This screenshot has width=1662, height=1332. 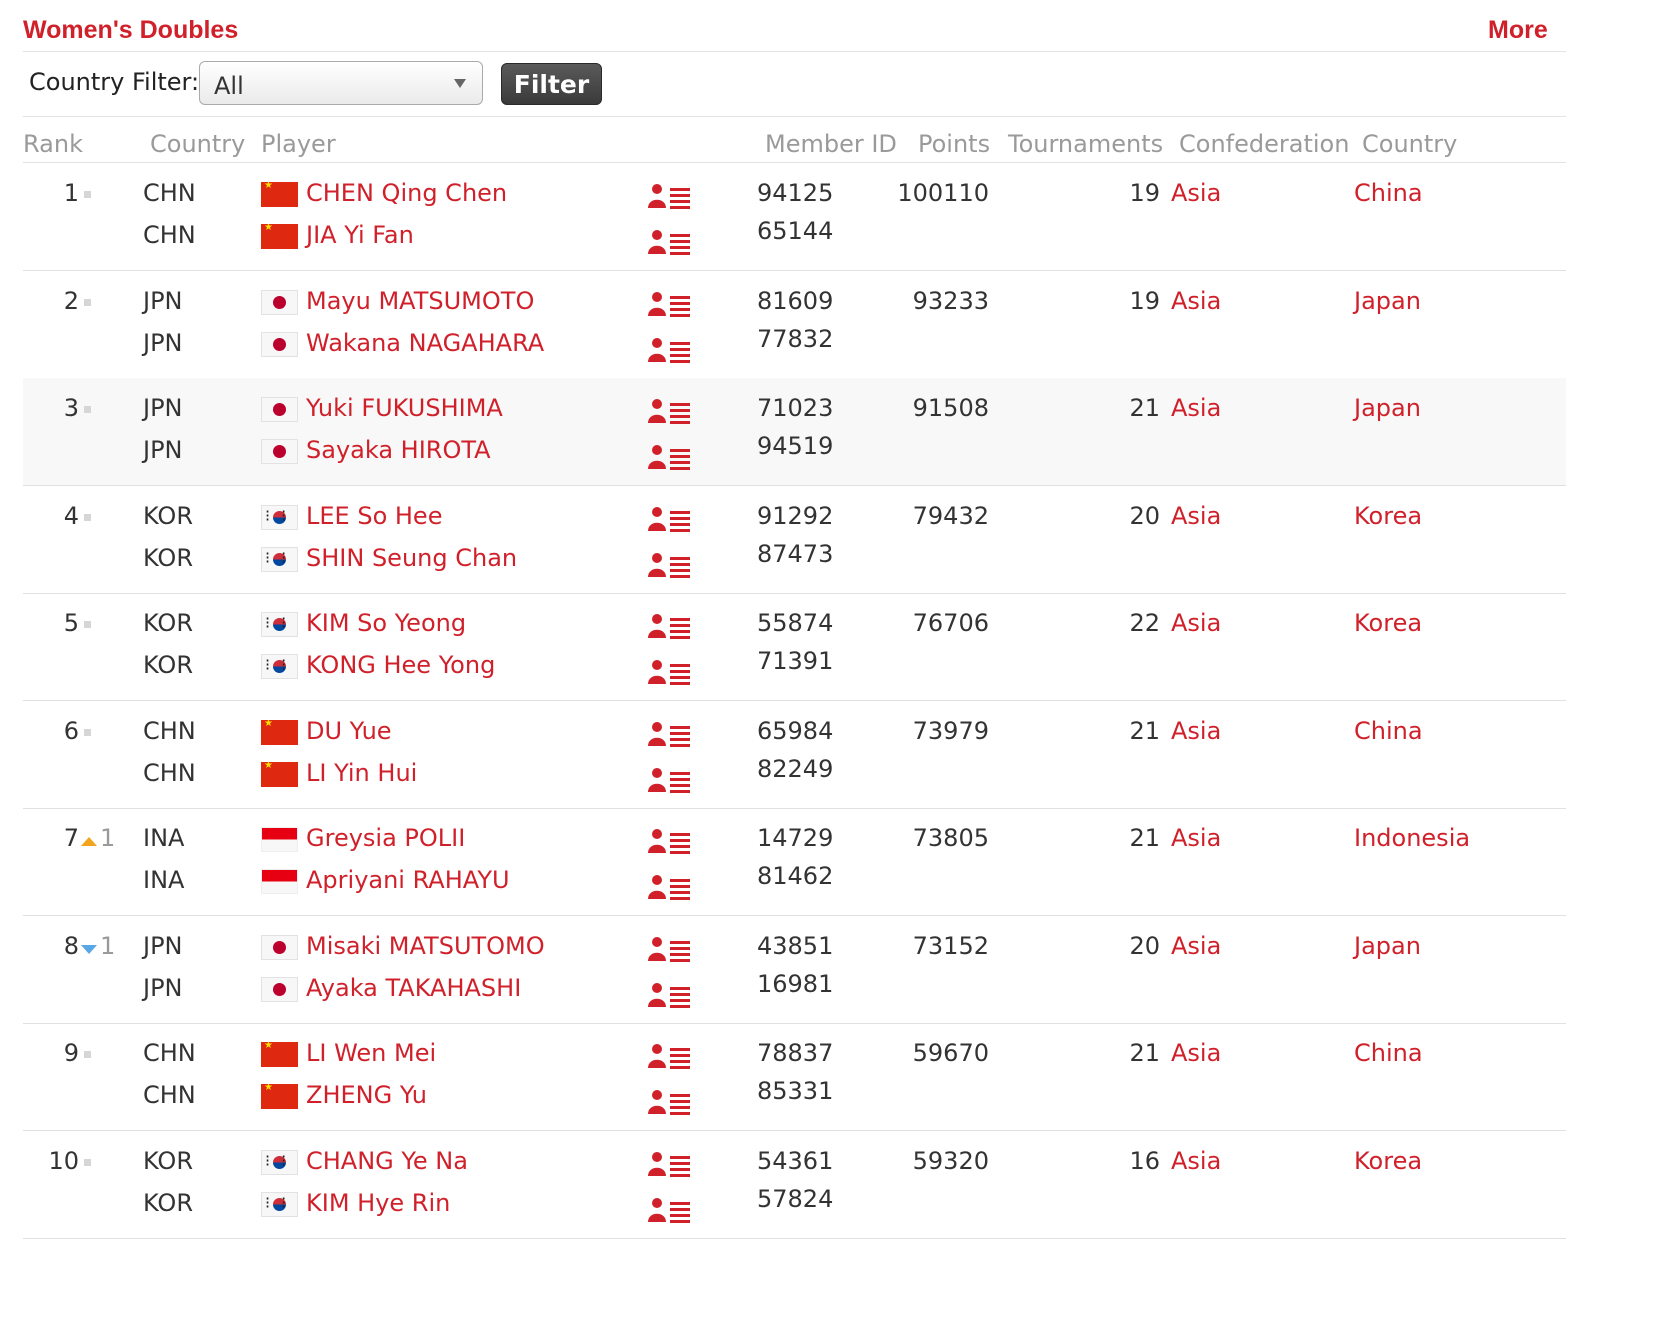 I want to click on rank-change: 1, so click(x=108, y=946).